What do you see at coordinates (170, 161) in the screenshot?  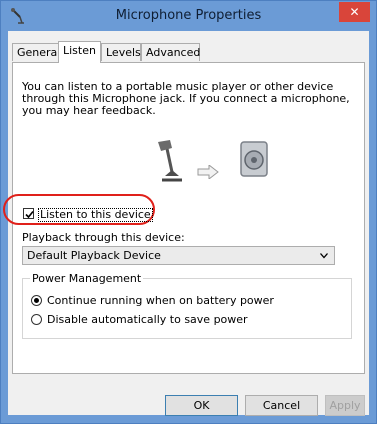 I see `microphone-icon` at bounding box center [170, 161].